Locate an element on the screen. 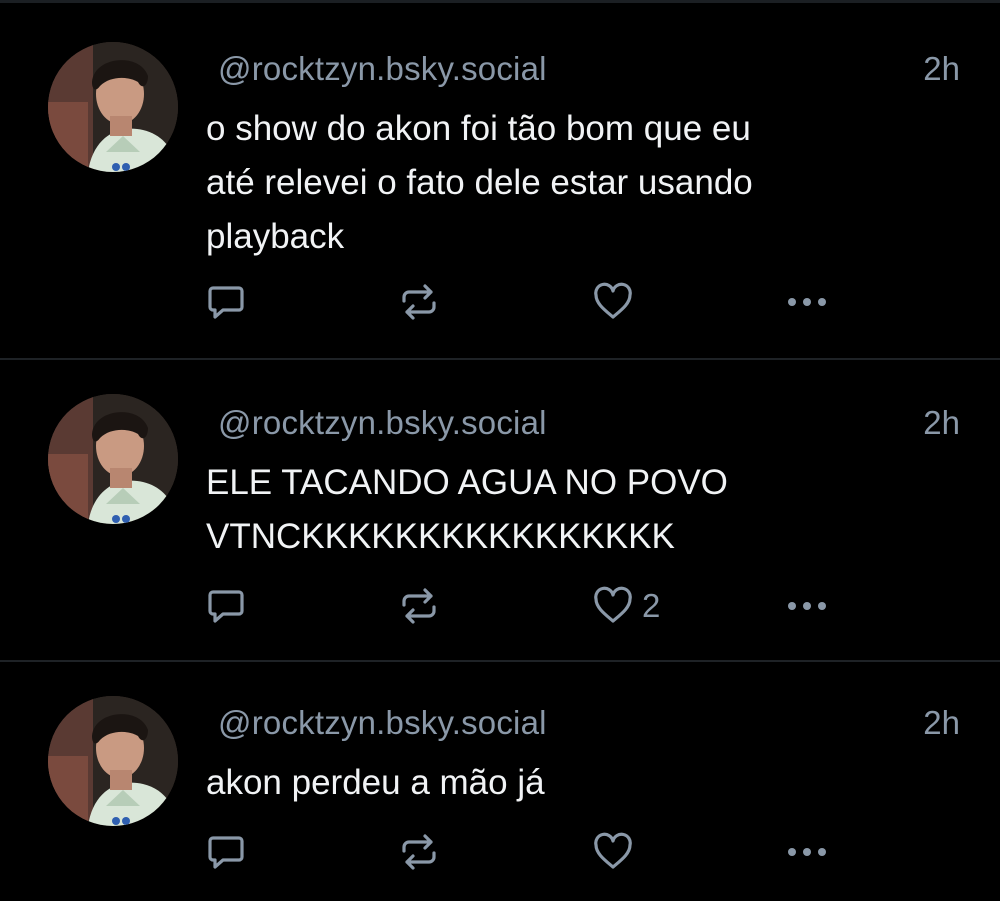 Image resolution: width=1000 pixels, height=901 pixels. like-button: 2 is located at coordinates (626, 606).